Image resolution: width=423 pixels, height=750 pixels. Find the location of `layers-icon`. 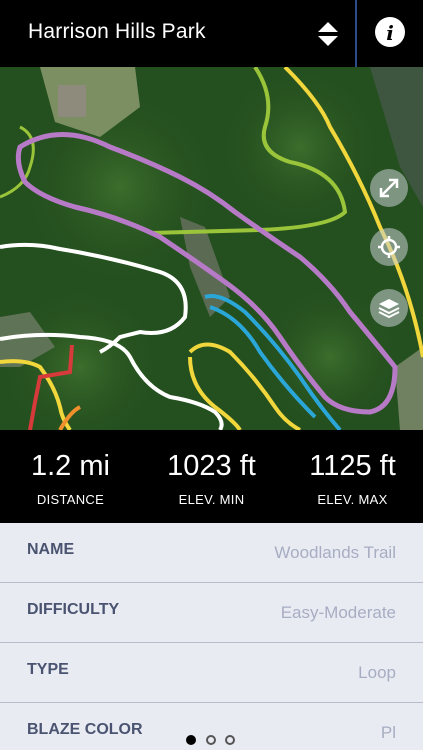

layers-icon is located at coordinates (389, 309).